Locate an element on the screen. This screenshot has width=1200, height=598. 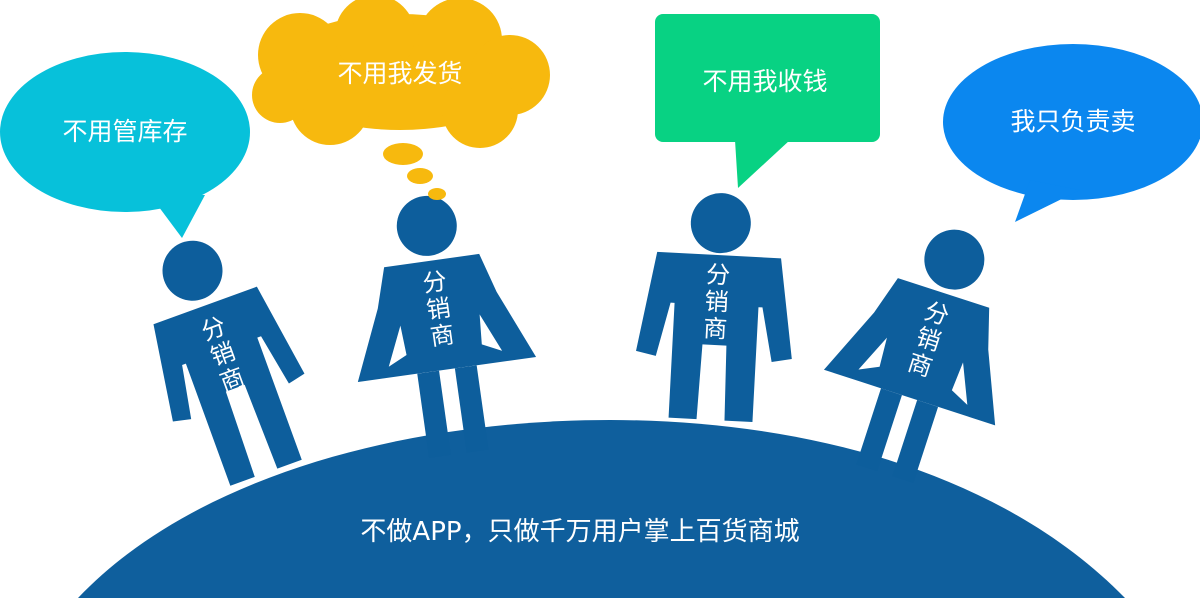
speech-bubble-1: 不用管库存 is located at coordinates (125, 145).